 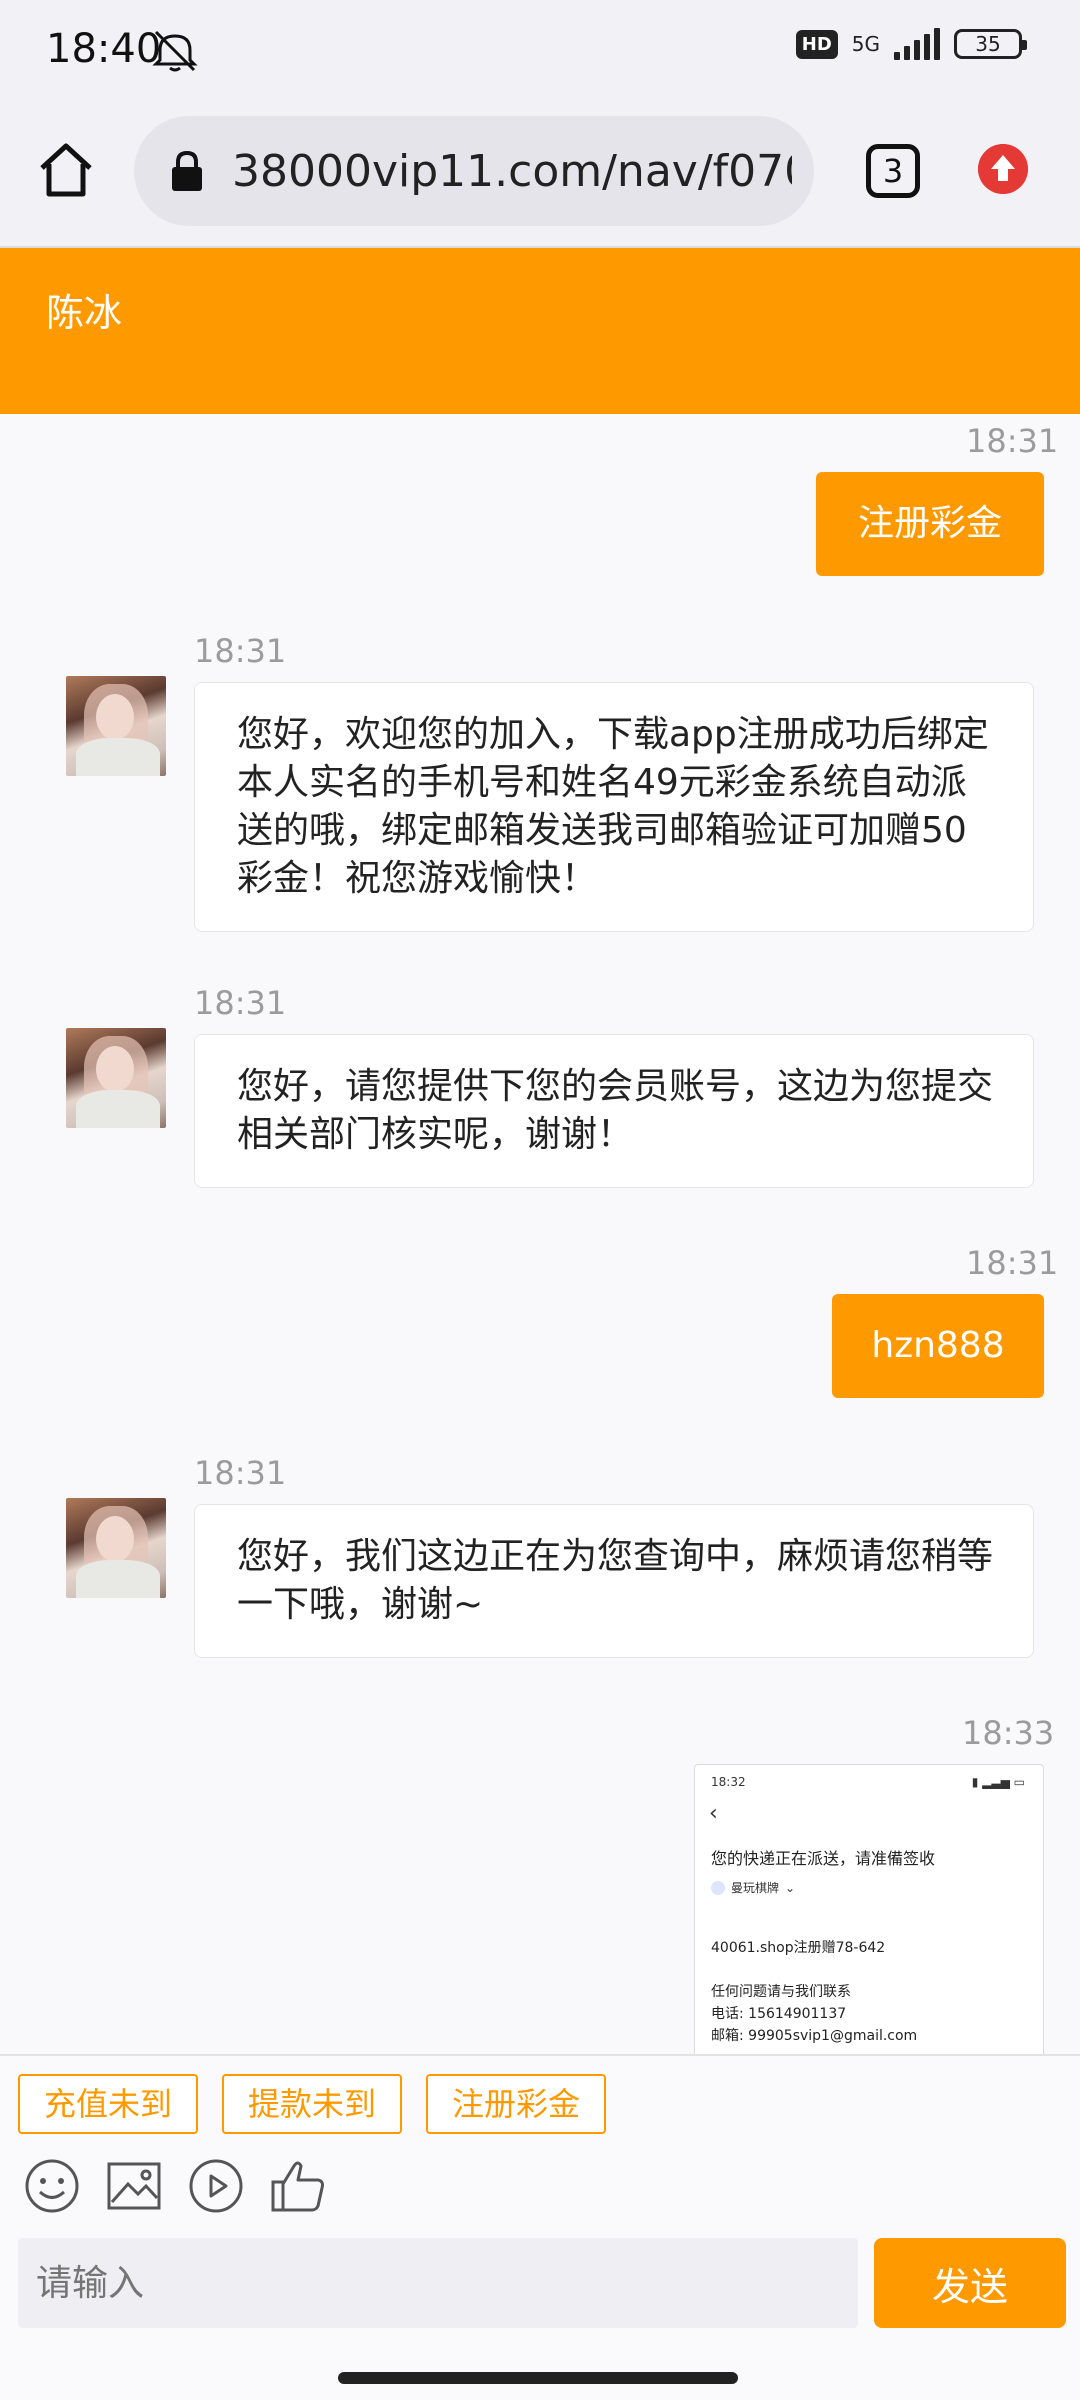 I want to click on thumbs-up-icon, so click(x=298, y=2186).